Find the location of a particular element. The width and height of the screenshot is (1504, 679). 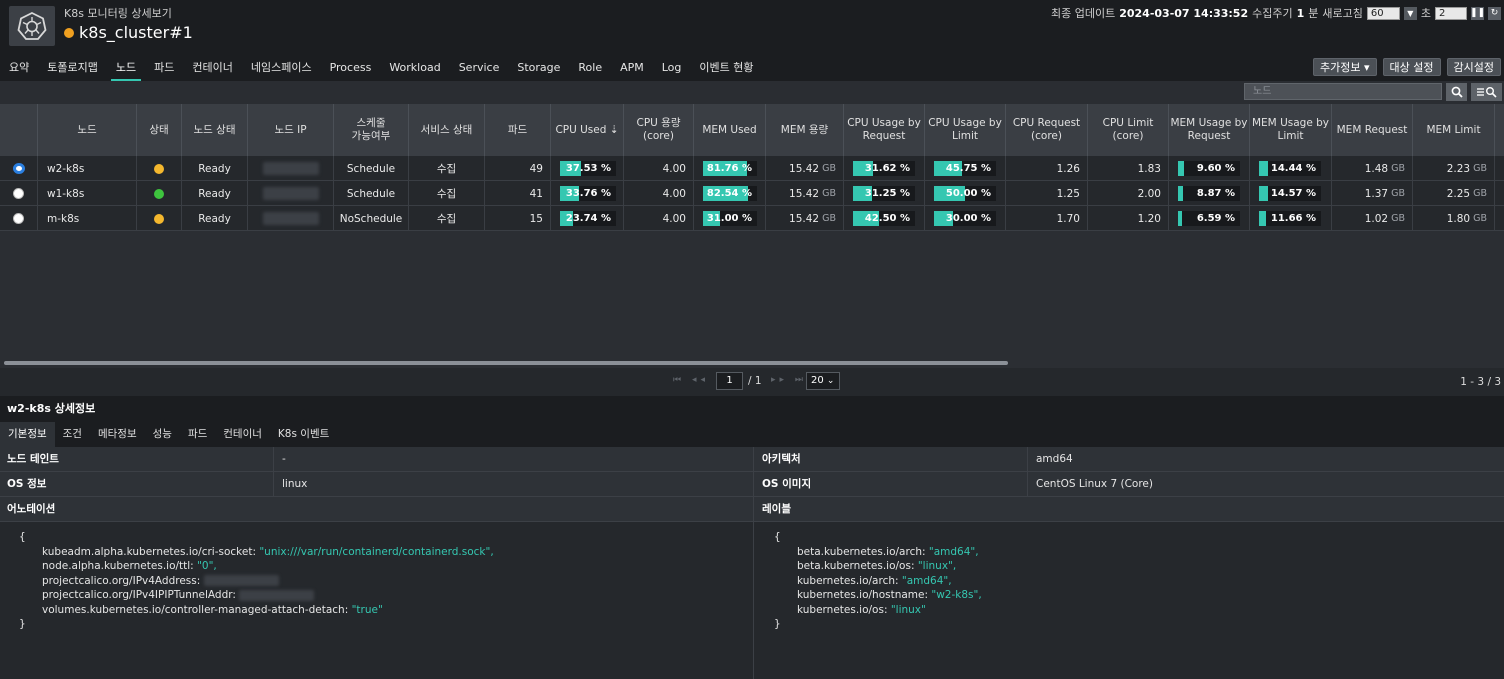

col-pods: 파드 is located at coordinates (518, 130).